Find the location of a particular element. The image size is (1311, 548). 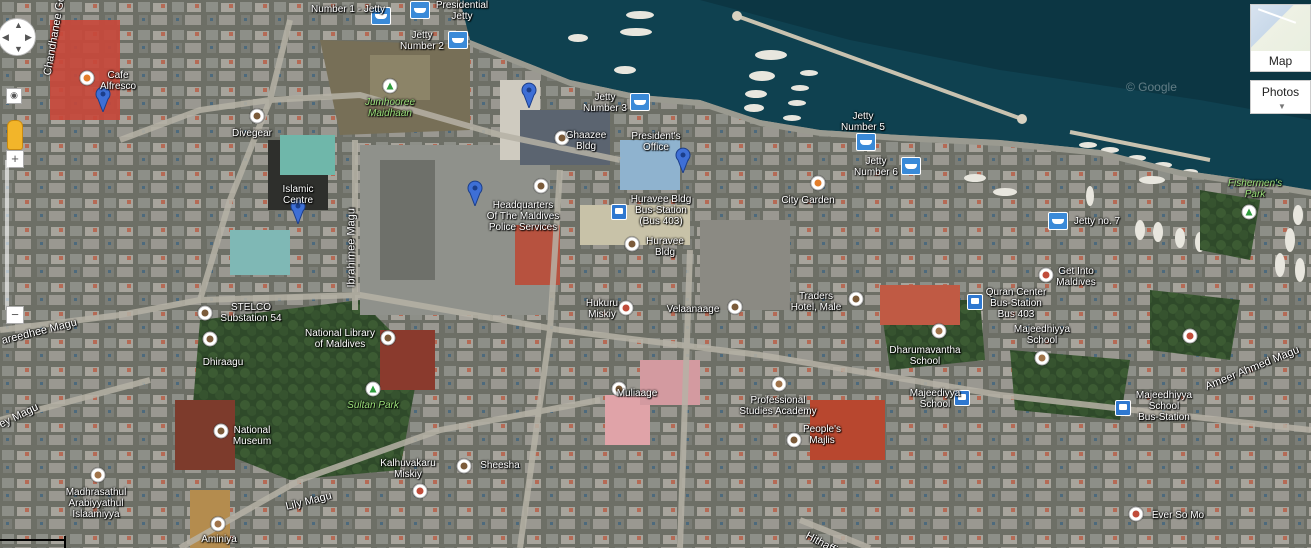

label-aminiya: Aminiya is located at coordinates (219, 539).